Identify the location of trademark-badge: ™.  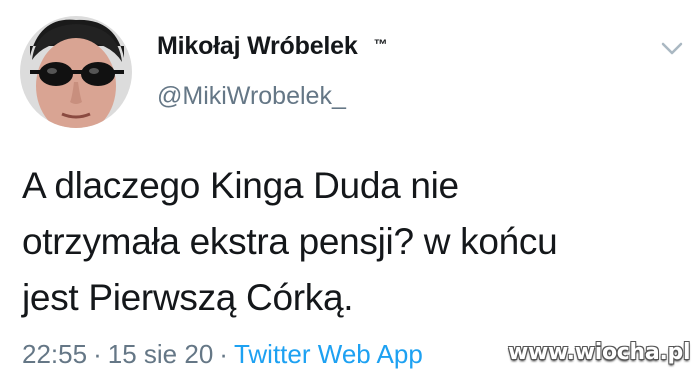
(380, 44).